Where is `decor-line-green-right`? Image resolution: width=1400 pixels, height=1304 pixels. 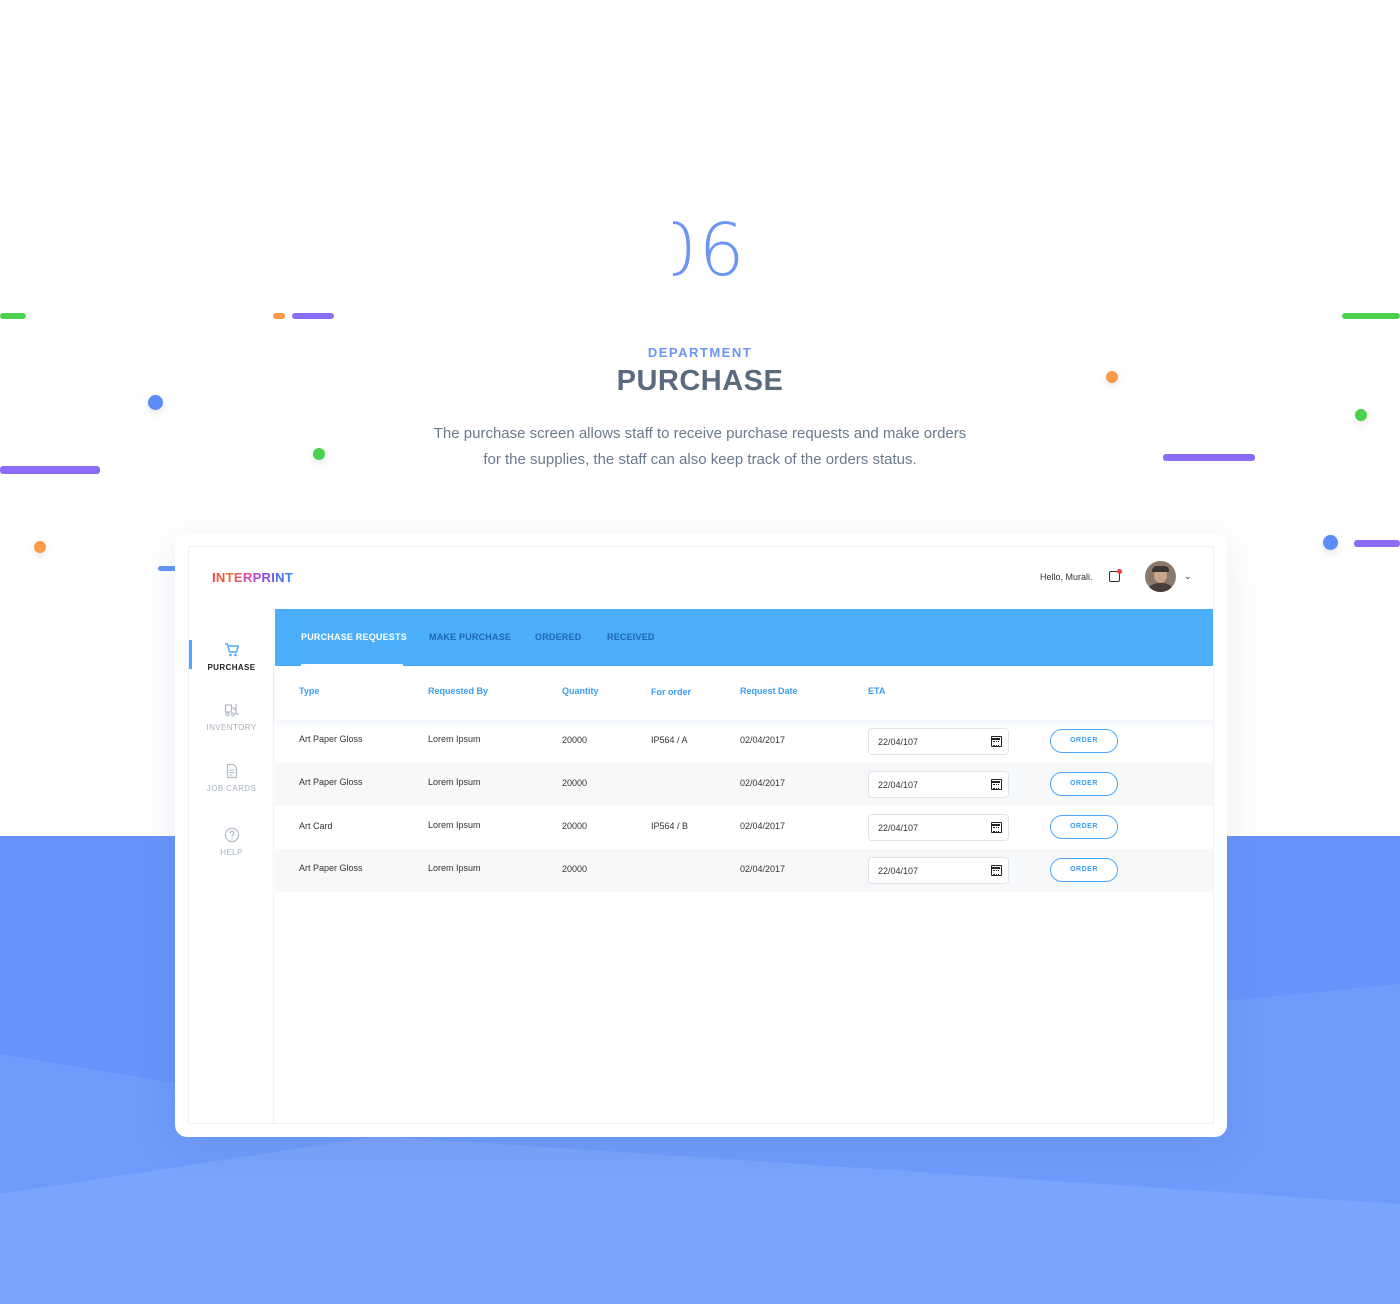
decor-line-green-right is located at coordinates (1371, 316).